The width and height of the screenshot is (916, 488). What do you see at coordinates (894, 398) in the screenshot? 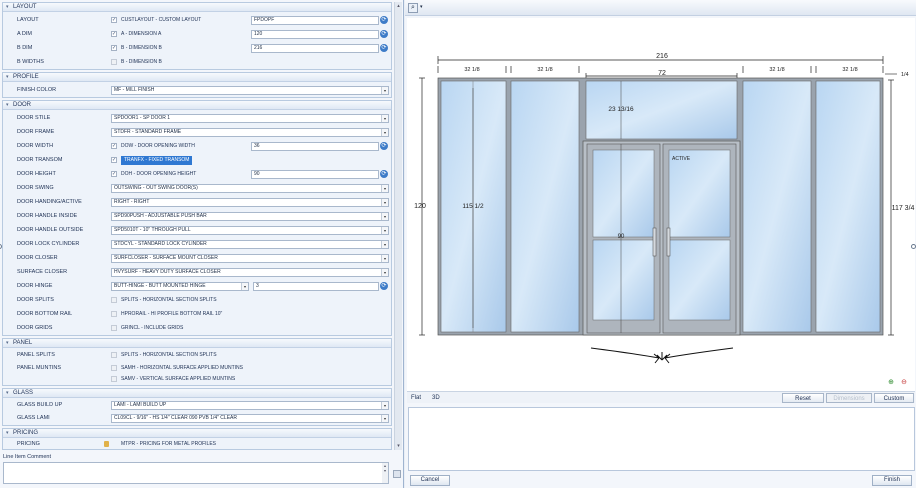
I see `custom-button: Custom` at bounding box center [894, 398].